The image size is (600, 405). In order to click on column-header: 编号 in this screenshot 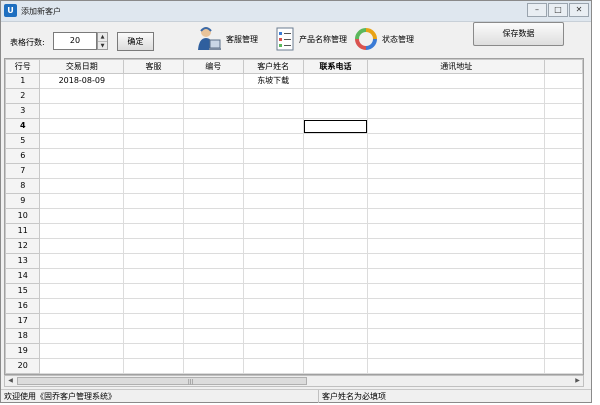, I will do `click(213, 66)`.